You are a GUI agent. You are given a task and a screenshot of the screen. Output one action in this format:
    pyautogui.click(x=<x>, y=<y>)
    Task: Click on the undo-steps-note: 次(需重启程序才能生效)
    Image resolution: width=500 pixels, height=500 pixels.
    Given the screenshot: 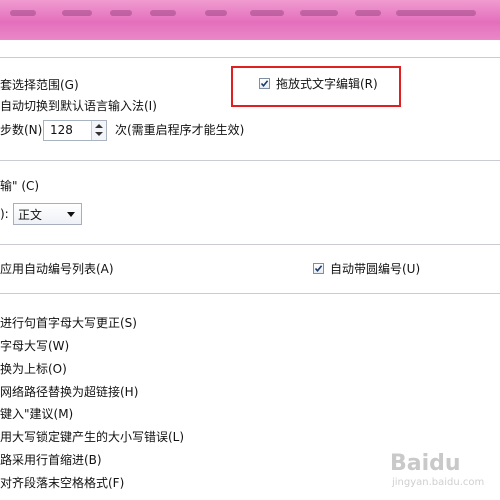 What is the action you would take?
    pyautogui.click(x=180, y=130)
    